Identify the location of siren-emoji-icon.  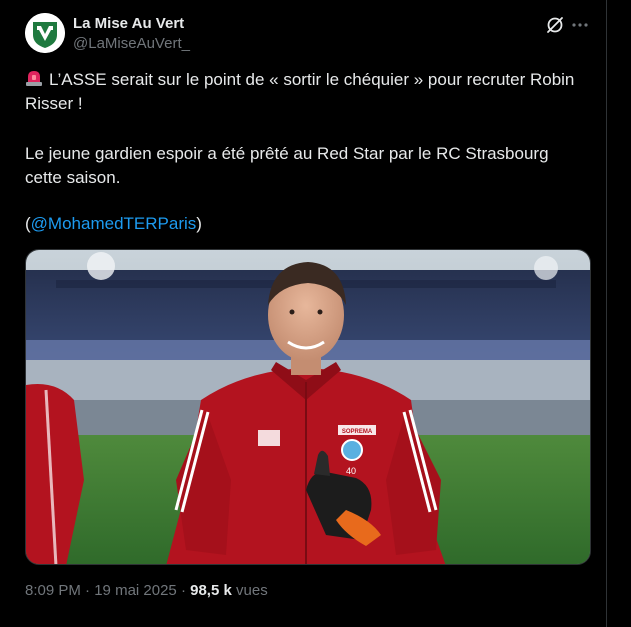
(34, 78).